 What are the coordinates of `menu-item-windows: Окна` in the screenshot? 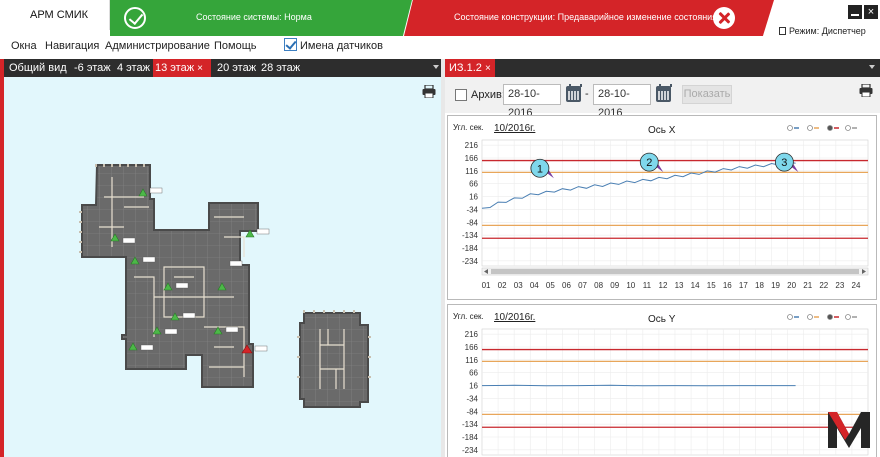 It's located at (24, 46).